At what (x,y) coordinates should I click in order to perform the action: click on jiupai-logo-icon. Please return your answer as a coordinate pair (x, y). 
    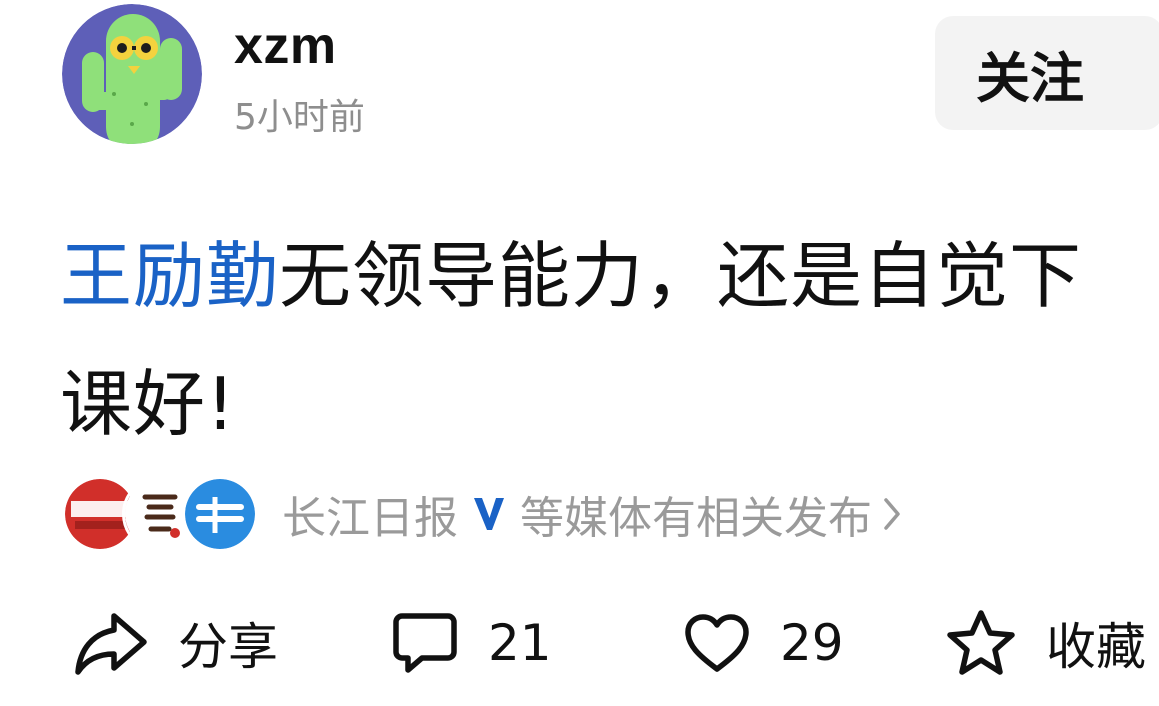
    Looking at the image, I should click on (220, 514).